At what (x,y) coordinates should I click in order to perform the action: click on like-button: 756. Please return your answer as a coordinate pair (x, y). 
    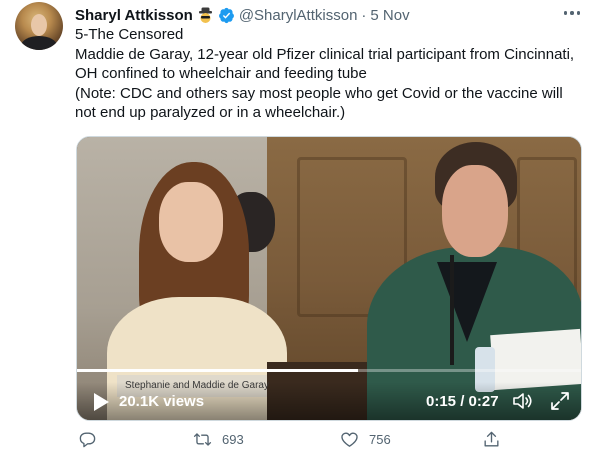
    Looking at the image, I should click on (365, 439).